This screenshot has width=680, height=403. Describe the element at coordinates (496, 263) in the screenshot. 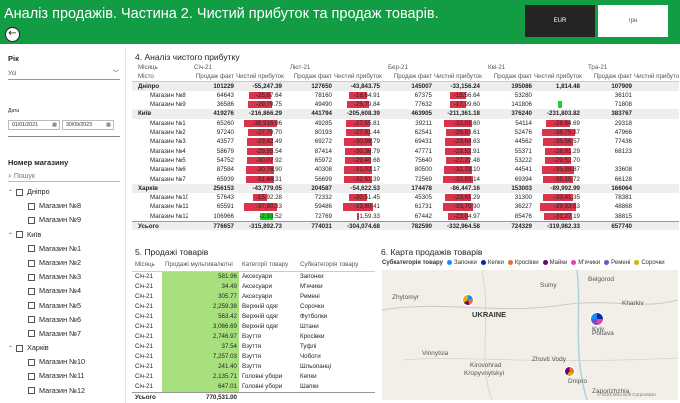

I see `legend-item: Кепки` at that location.